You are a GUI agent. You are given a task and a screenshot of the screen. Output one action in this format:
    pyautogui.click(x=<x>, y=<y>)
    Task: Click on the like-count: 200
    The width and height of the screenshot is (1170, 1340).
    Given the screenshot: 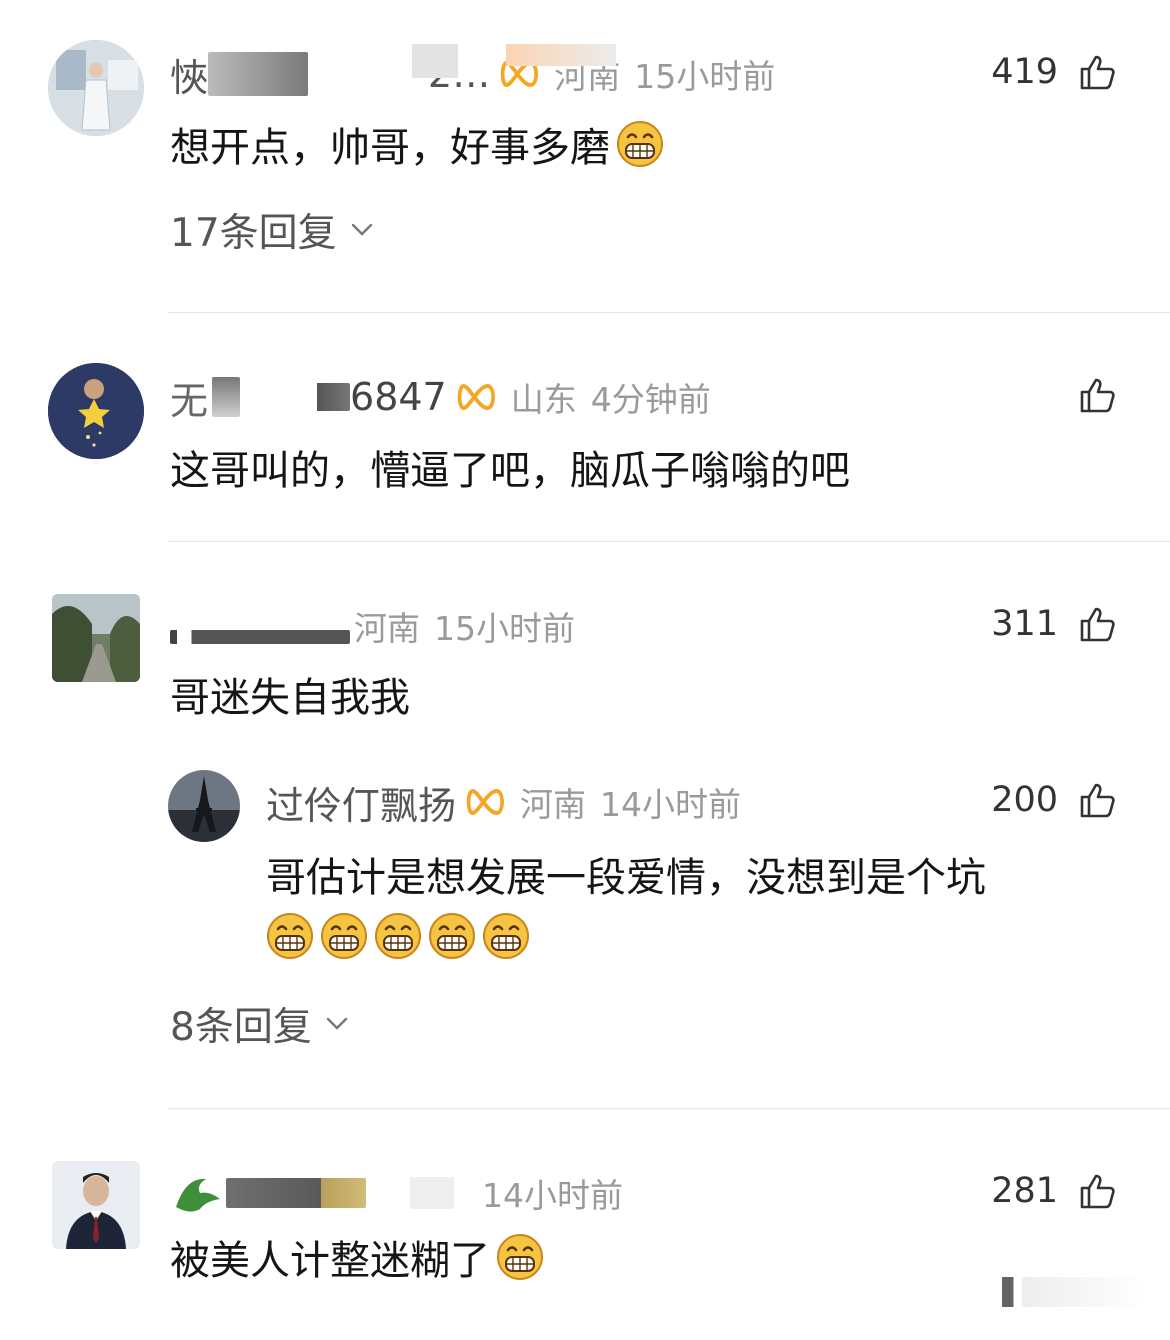 What is the action you would take?
    pyautogui.click(x=1024, y=800)
    